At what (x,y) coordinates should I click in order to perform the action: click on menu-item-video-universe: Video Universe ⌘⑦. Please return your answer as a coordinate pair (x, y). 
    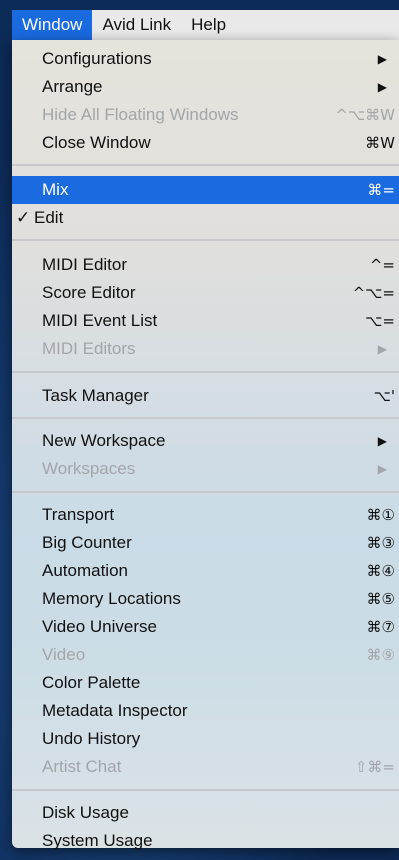
    Looking at the image, I should click on (205, 627).